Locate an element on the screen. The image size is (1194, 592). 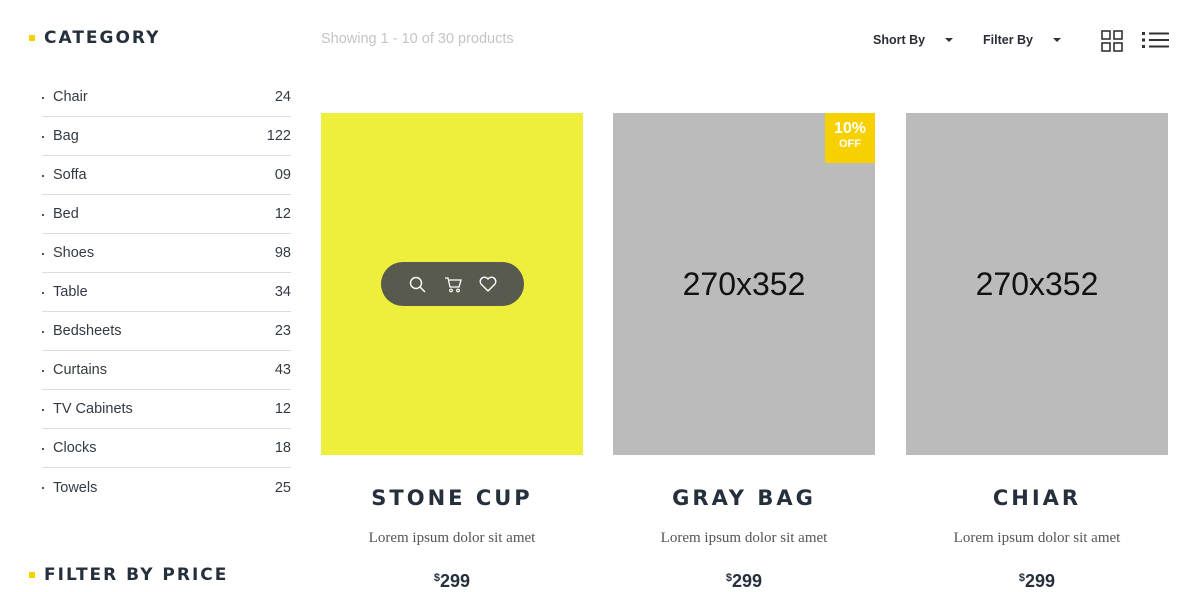
category-name: Curtains is located at coordinates (80, 370).